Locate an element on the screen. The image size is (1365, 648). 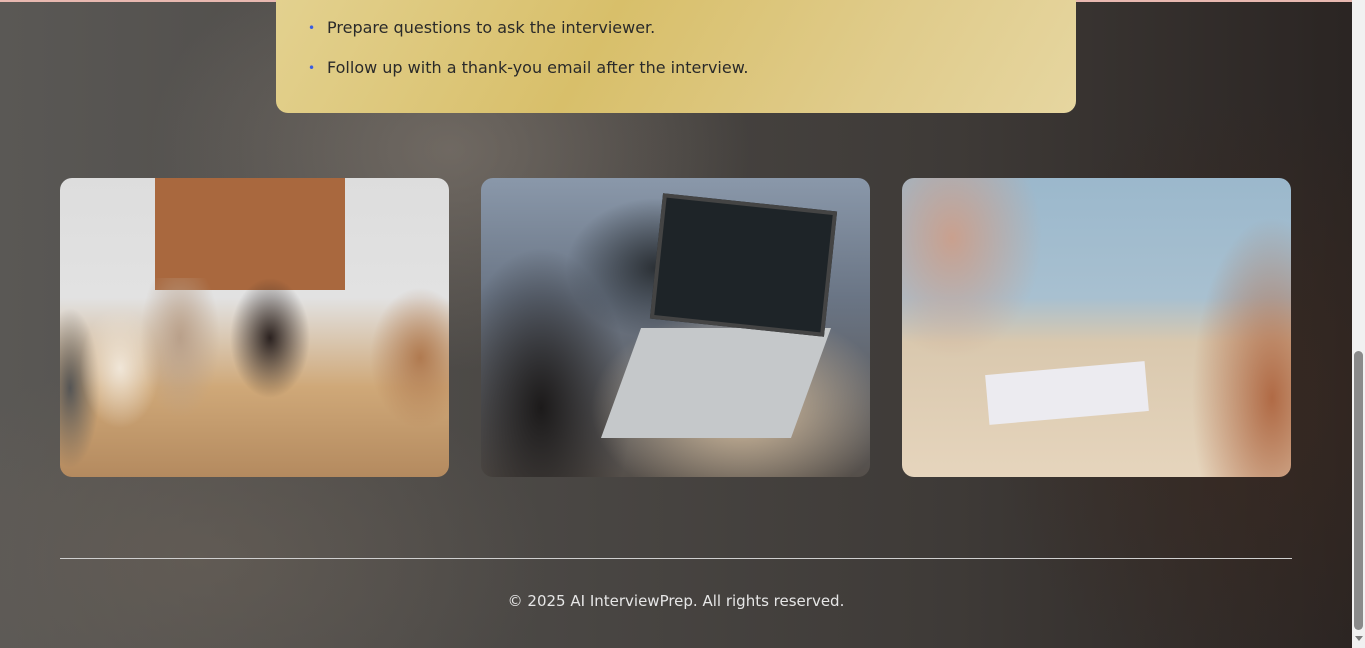
corkboard is located at coordinates (250, 234).